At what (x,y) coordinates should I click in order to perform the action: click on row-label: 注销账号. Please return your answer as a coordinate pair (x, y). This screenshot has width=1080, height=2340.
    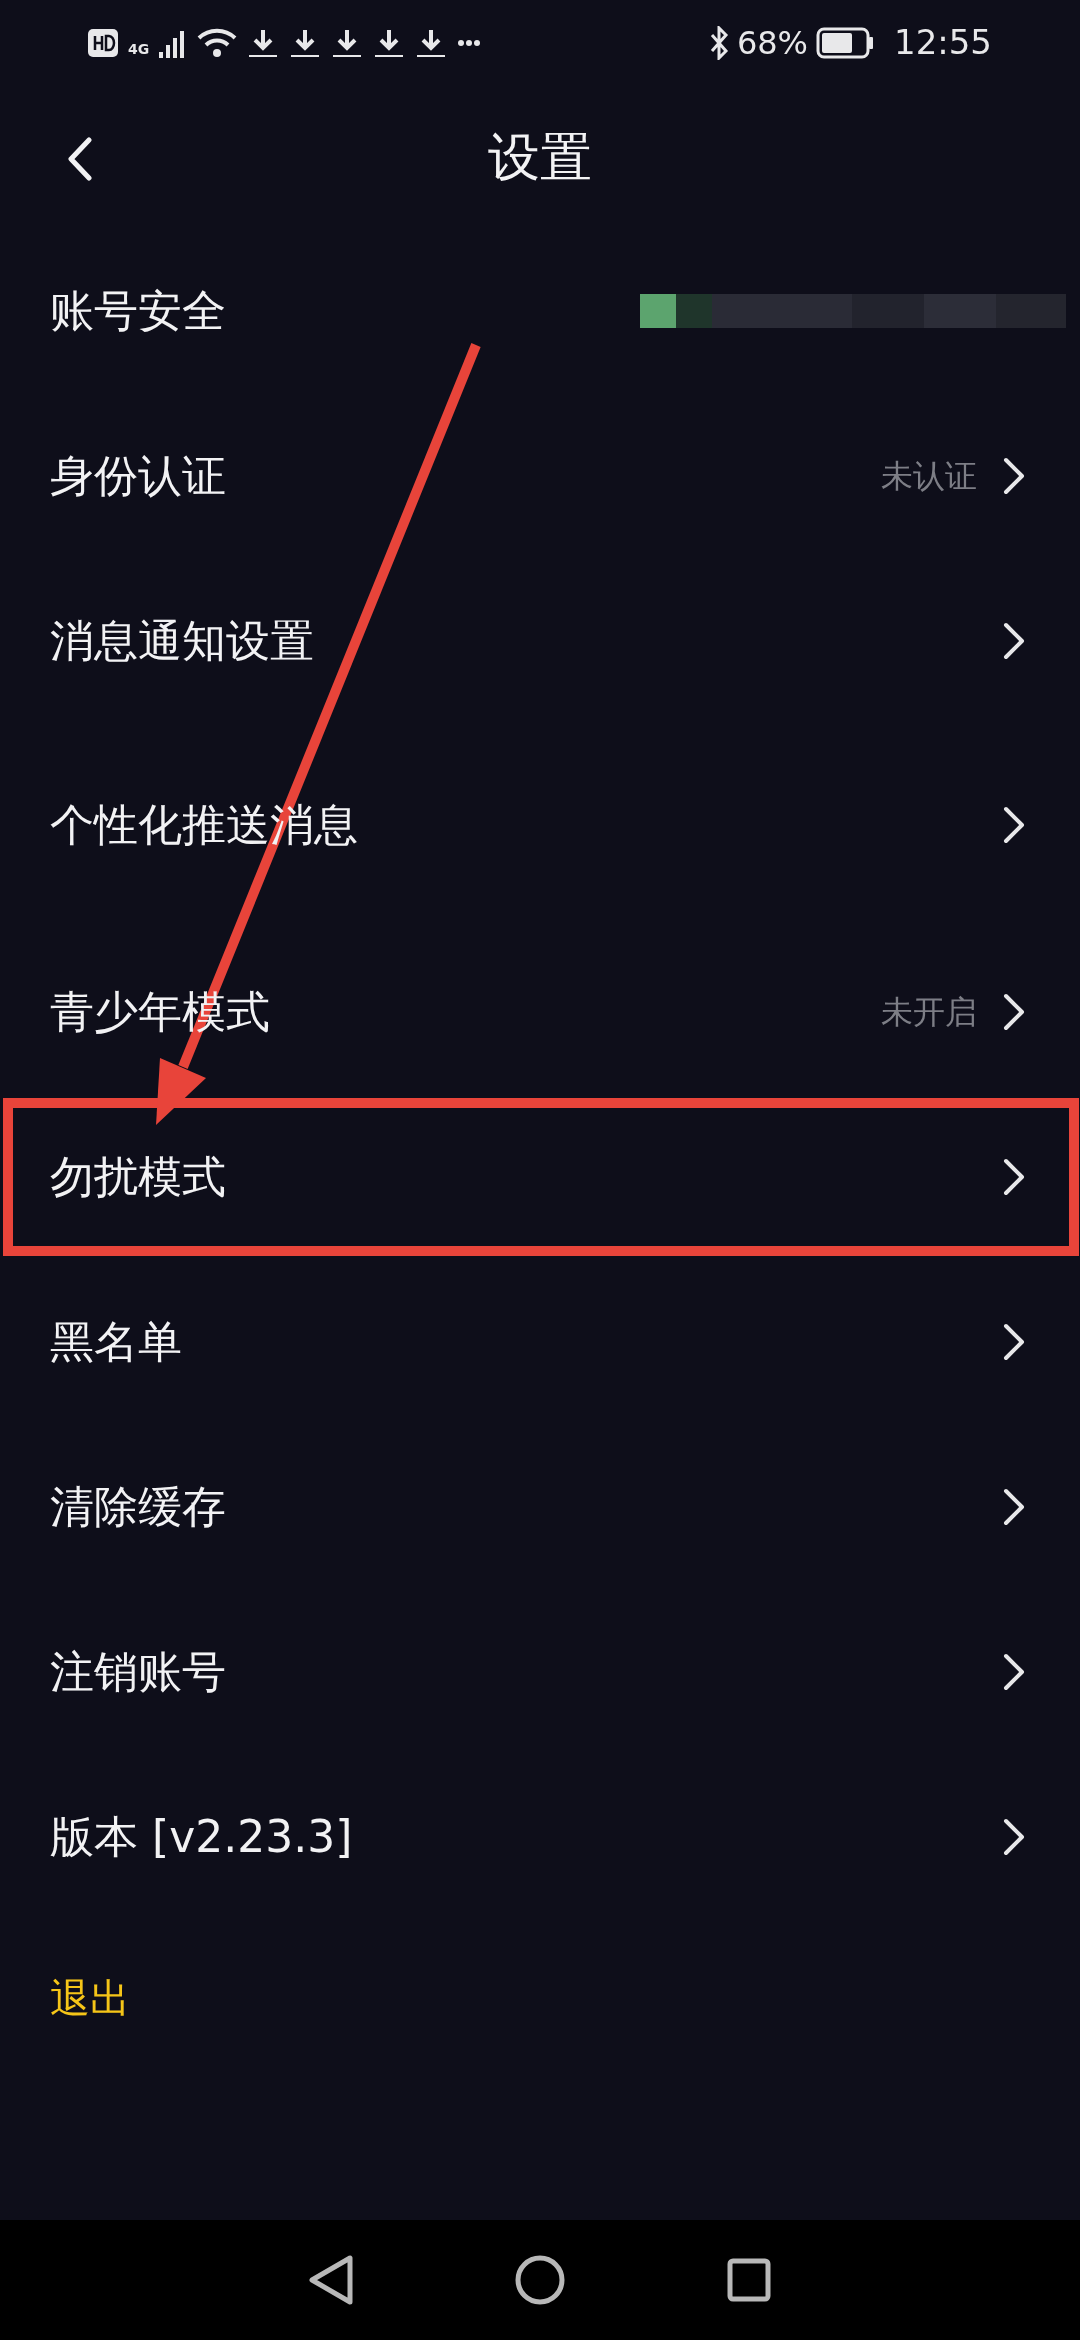
    Looking at the image, I should click on (138, 1671).